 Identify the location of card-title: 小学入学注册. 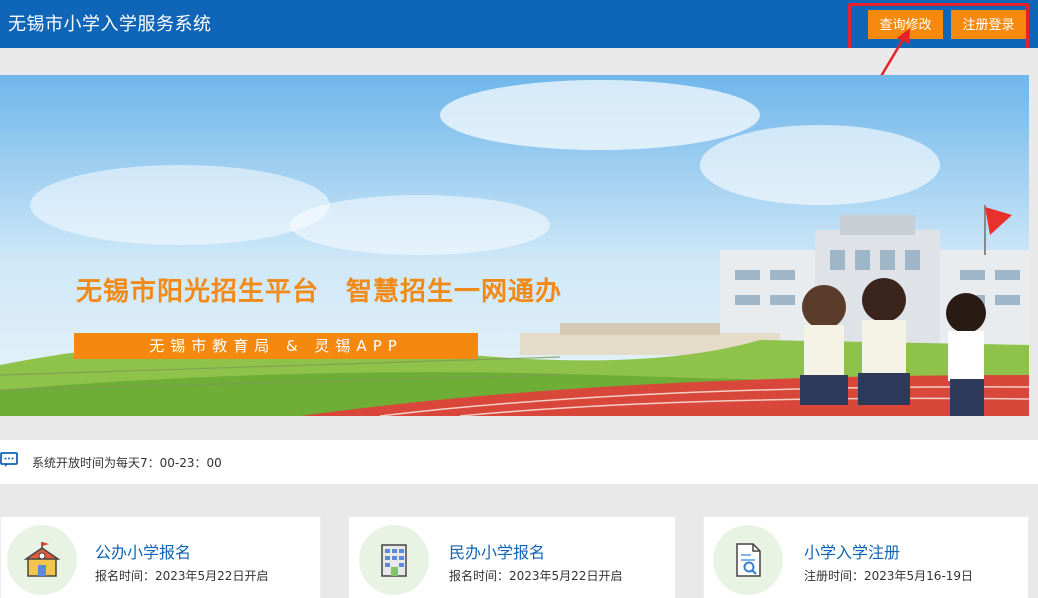
(852, 551).